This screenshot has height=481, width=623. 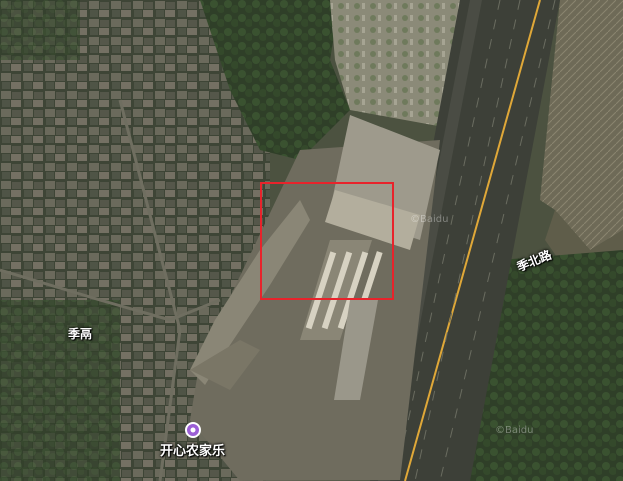 I want to click on selection-rectangle, so click(x=327, y=241).